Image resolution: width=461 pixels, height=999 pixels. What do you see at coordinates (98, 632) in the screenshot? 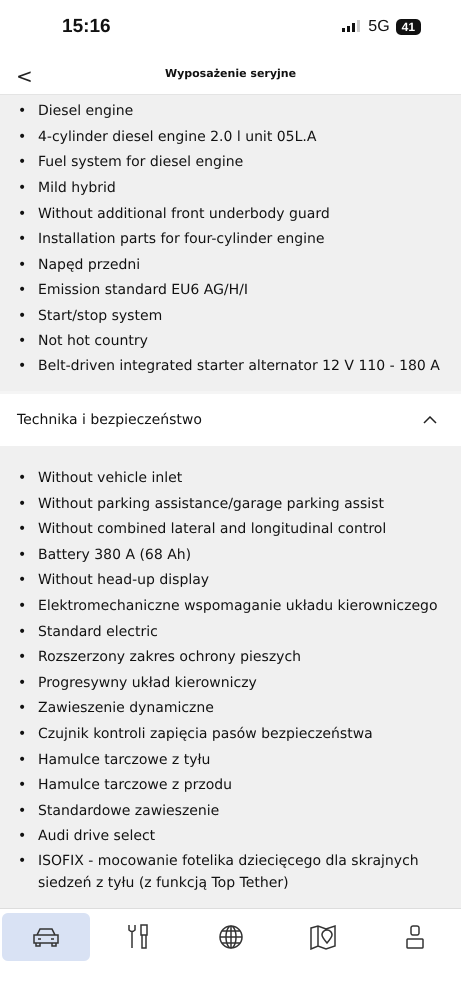
I see `equipment-item: Standard electric` at bounding box center [98, 632].